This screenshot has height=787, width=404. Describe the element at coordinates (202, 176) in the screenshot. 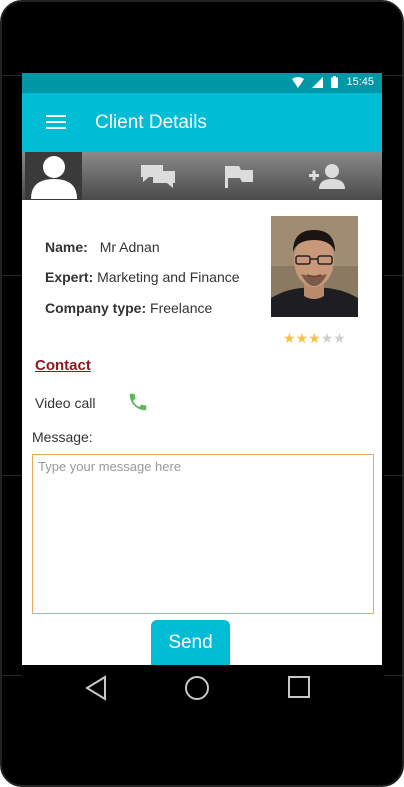

I see `tab-bar` at that location.